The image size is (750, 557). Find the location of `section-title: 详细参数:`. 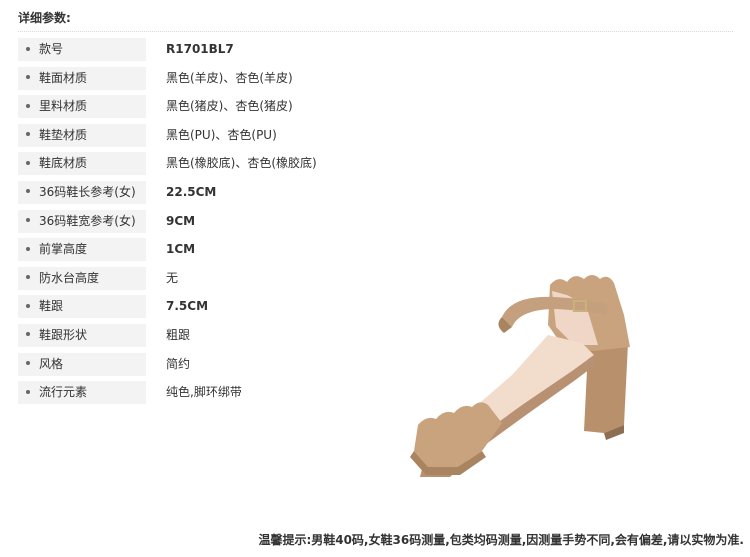

section-title: 详细参数: is located at coordinates (375, 20).